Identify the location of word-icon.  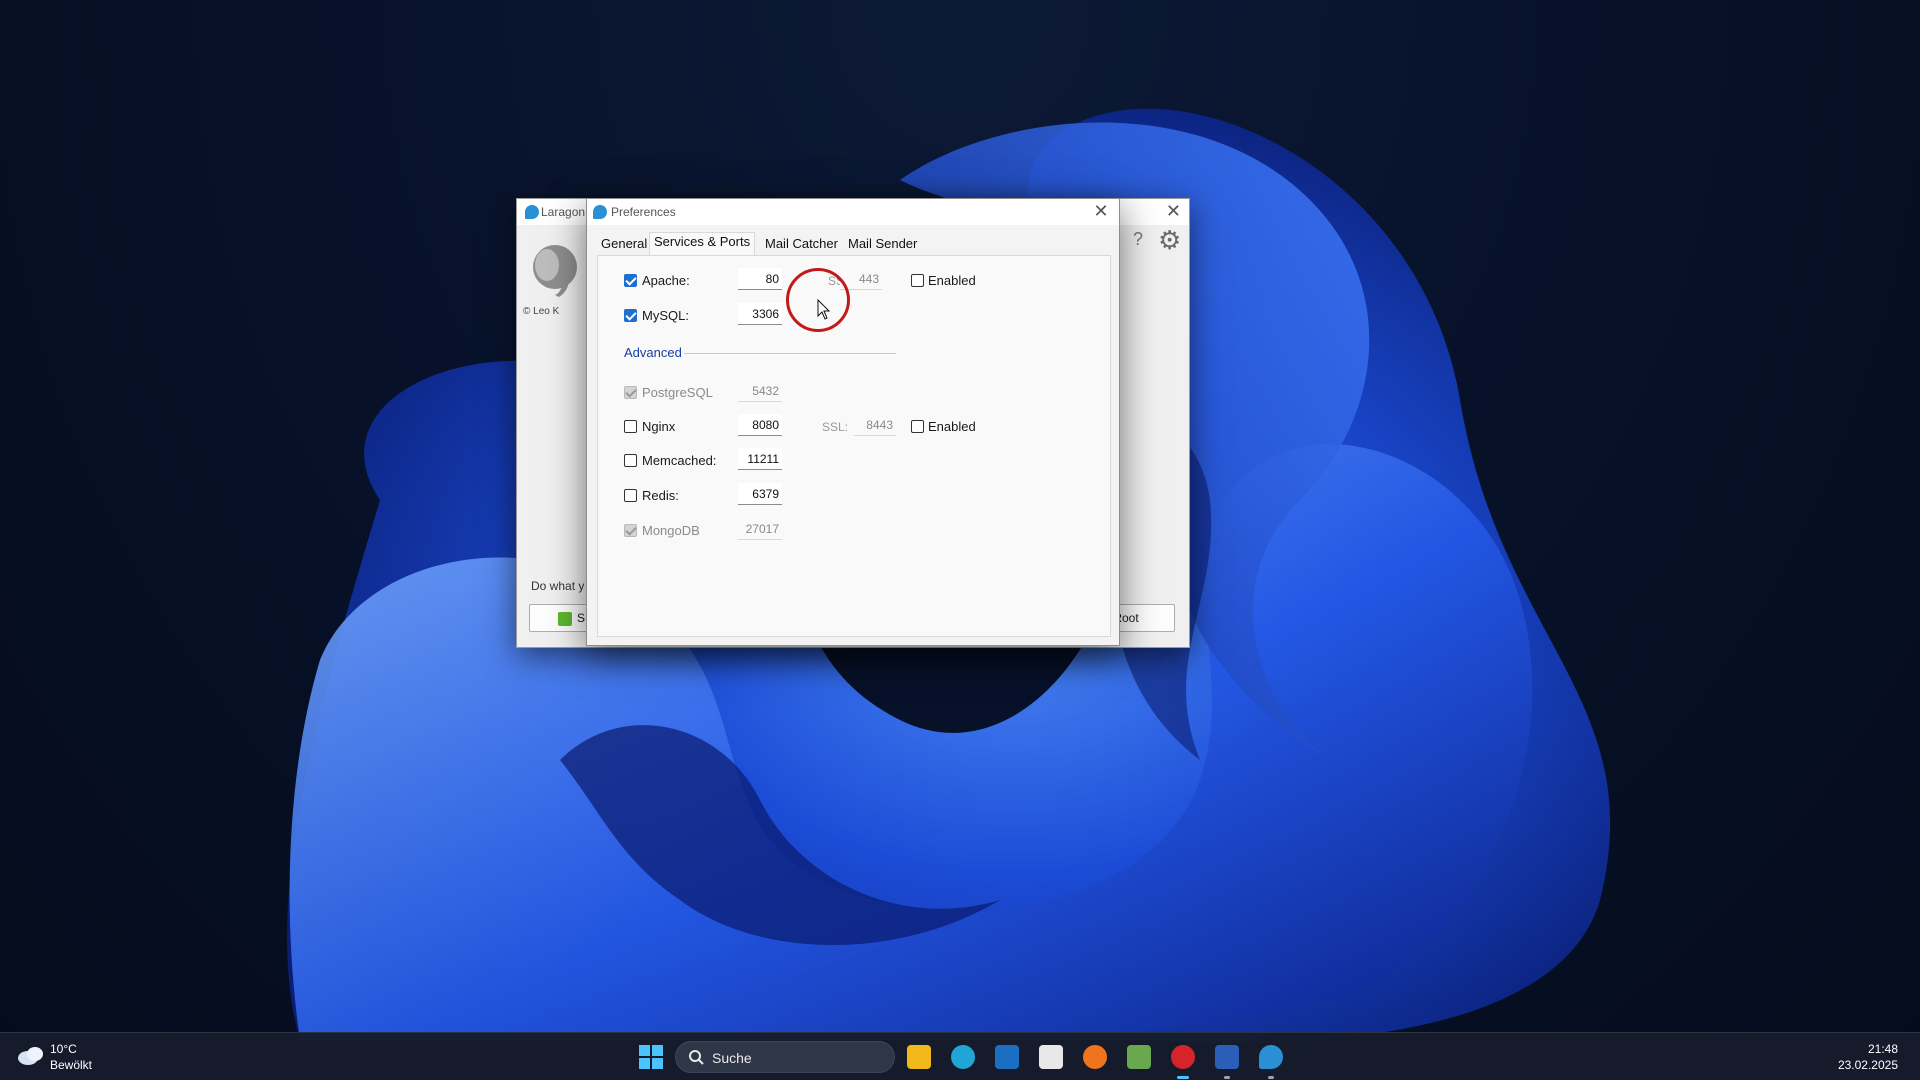
(1227, 1060).